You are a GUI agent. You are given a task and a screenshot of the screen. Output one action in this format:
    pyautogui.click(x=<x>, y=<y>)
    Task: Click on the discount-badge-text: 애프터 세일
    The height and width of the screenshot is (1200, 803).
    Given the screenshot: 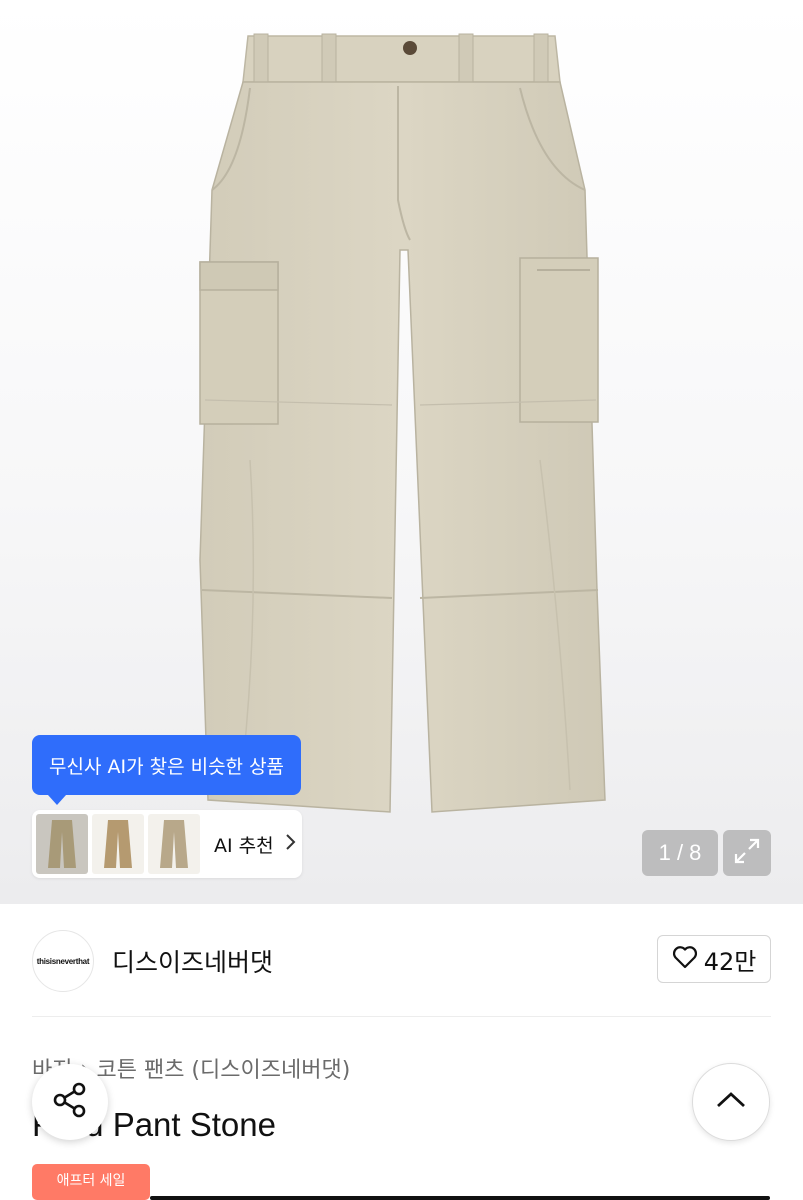 What is the action you would take?
    pyautogui.click(x=91, y=1181)
    